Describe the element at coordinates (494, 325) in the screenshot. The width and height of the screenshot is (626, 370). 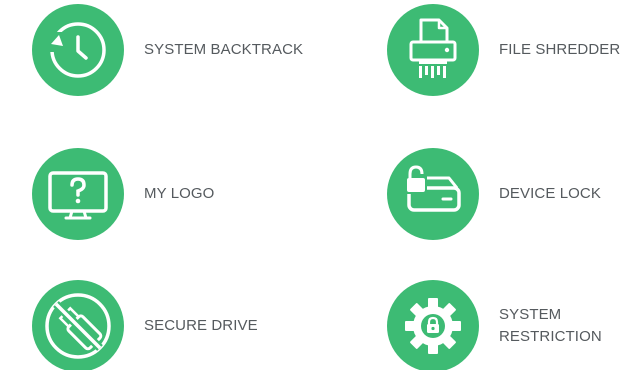
I see `feature-system-restriction: SYSTEM RESTRICTION` at that location.